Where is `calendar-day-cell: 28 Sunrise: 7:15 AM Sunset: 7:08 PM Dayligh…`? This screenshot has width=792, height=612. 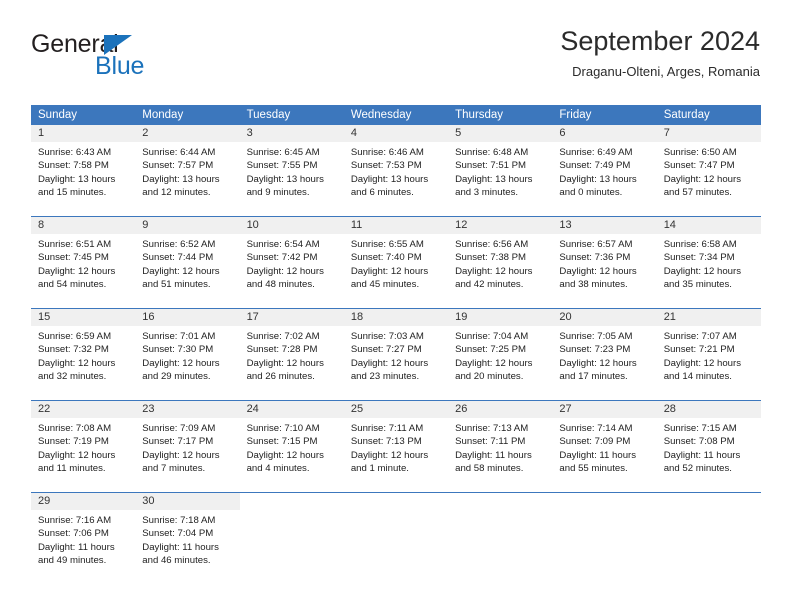 calendar-day-cell: 28 Sunrise: 7:15 AM Sunset: 7:08 PM Dayligh… is located at coordinates (708, 443).